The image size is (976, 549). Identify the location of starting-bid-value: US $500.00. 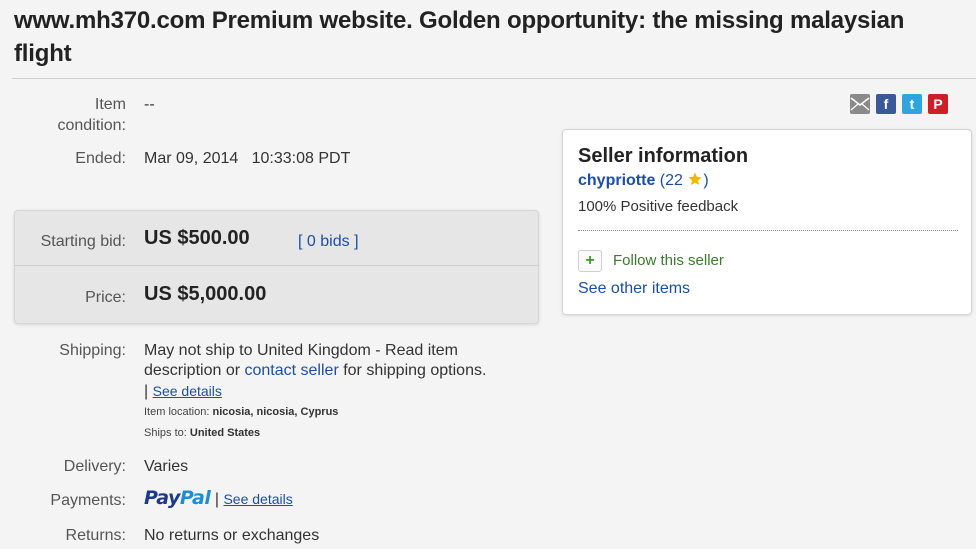
(197, 238).